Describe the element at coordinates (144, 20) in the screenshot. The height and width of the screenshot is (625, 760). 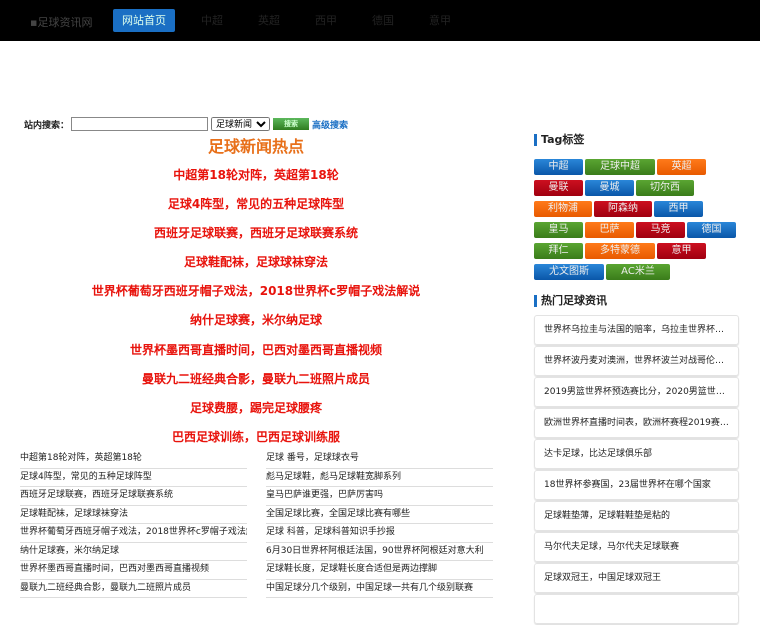
I see `nav-item: 网站首页` at that location.